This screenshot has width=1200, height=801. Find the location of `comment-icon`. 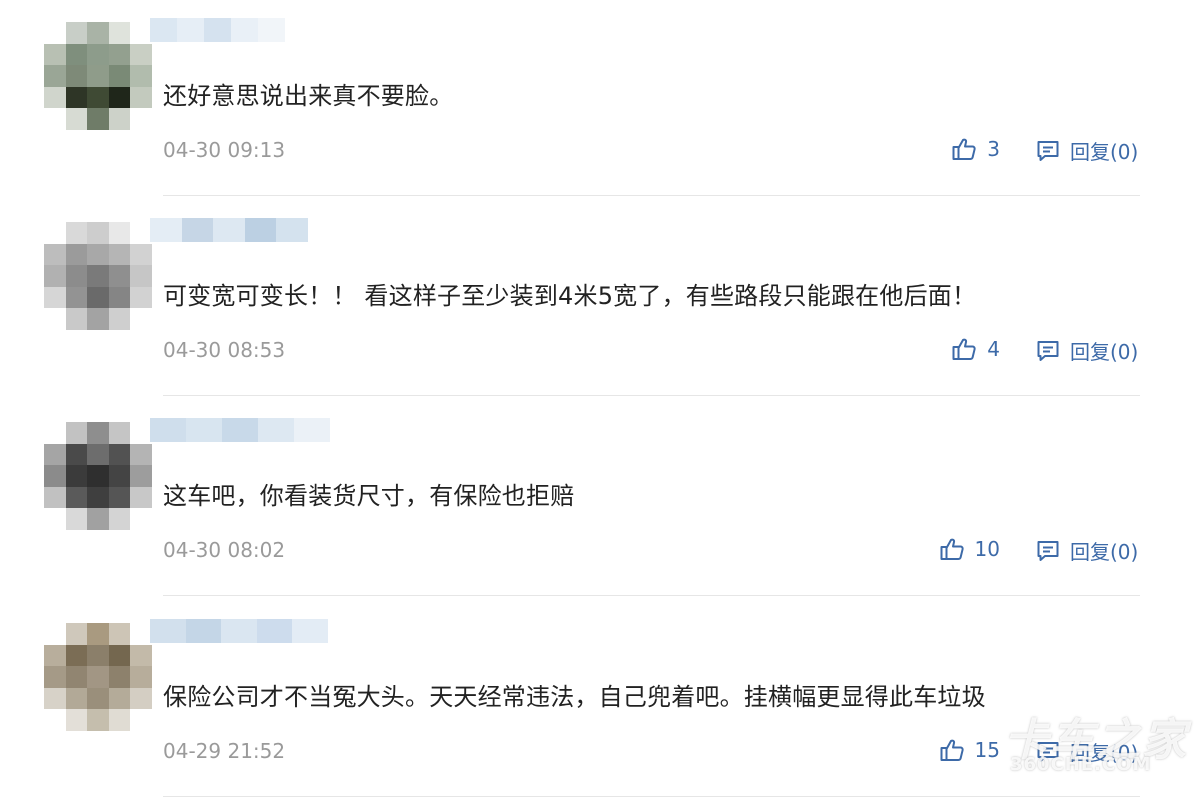

comment-icon is located at coordinates (1048, 151).